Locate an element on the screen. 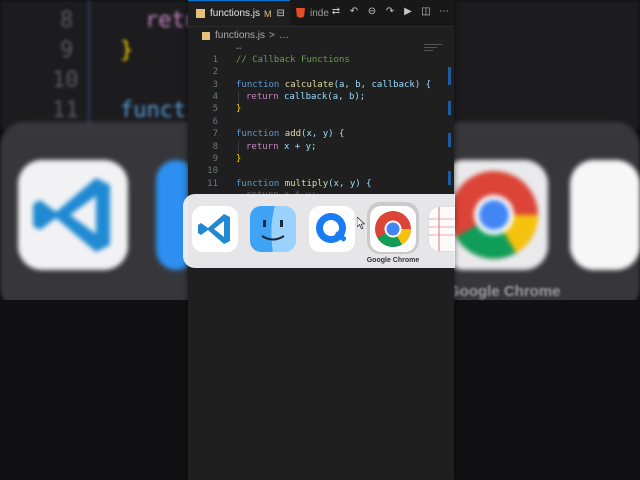  background-textedit-icon is located at coordinates (605, 215).